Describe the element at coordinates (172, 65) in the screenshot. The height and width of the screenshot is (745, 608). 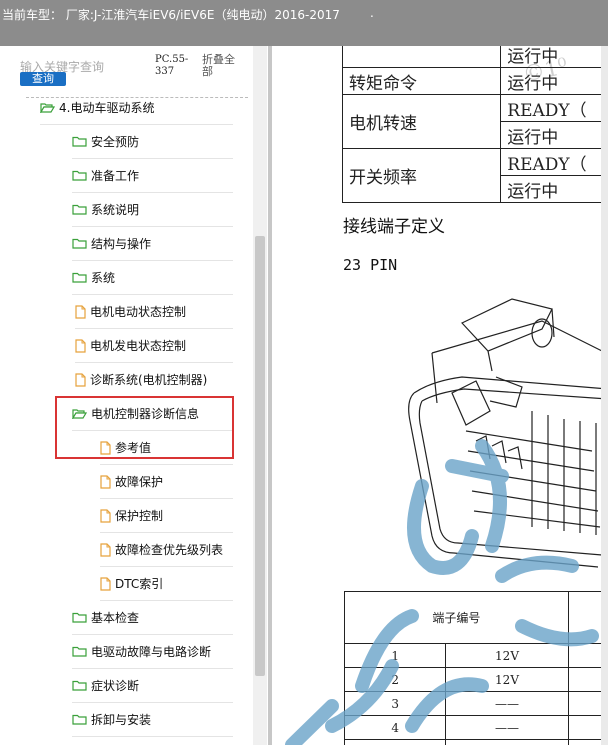
I see `pc-code: PC.55-337` at that location.